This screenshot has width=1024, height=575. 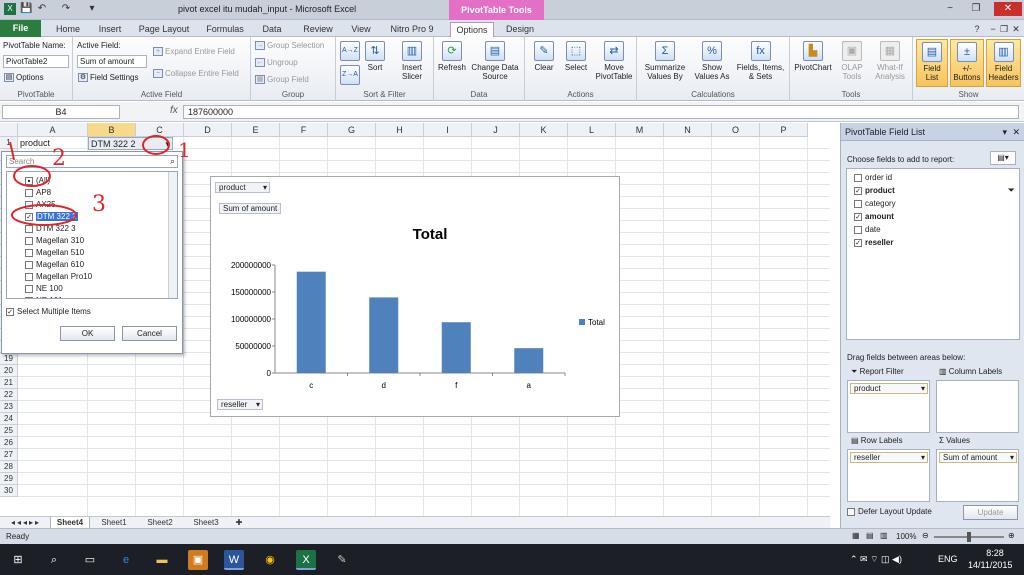 I want to click on column-header-c: C, so click(x=160, y=130).